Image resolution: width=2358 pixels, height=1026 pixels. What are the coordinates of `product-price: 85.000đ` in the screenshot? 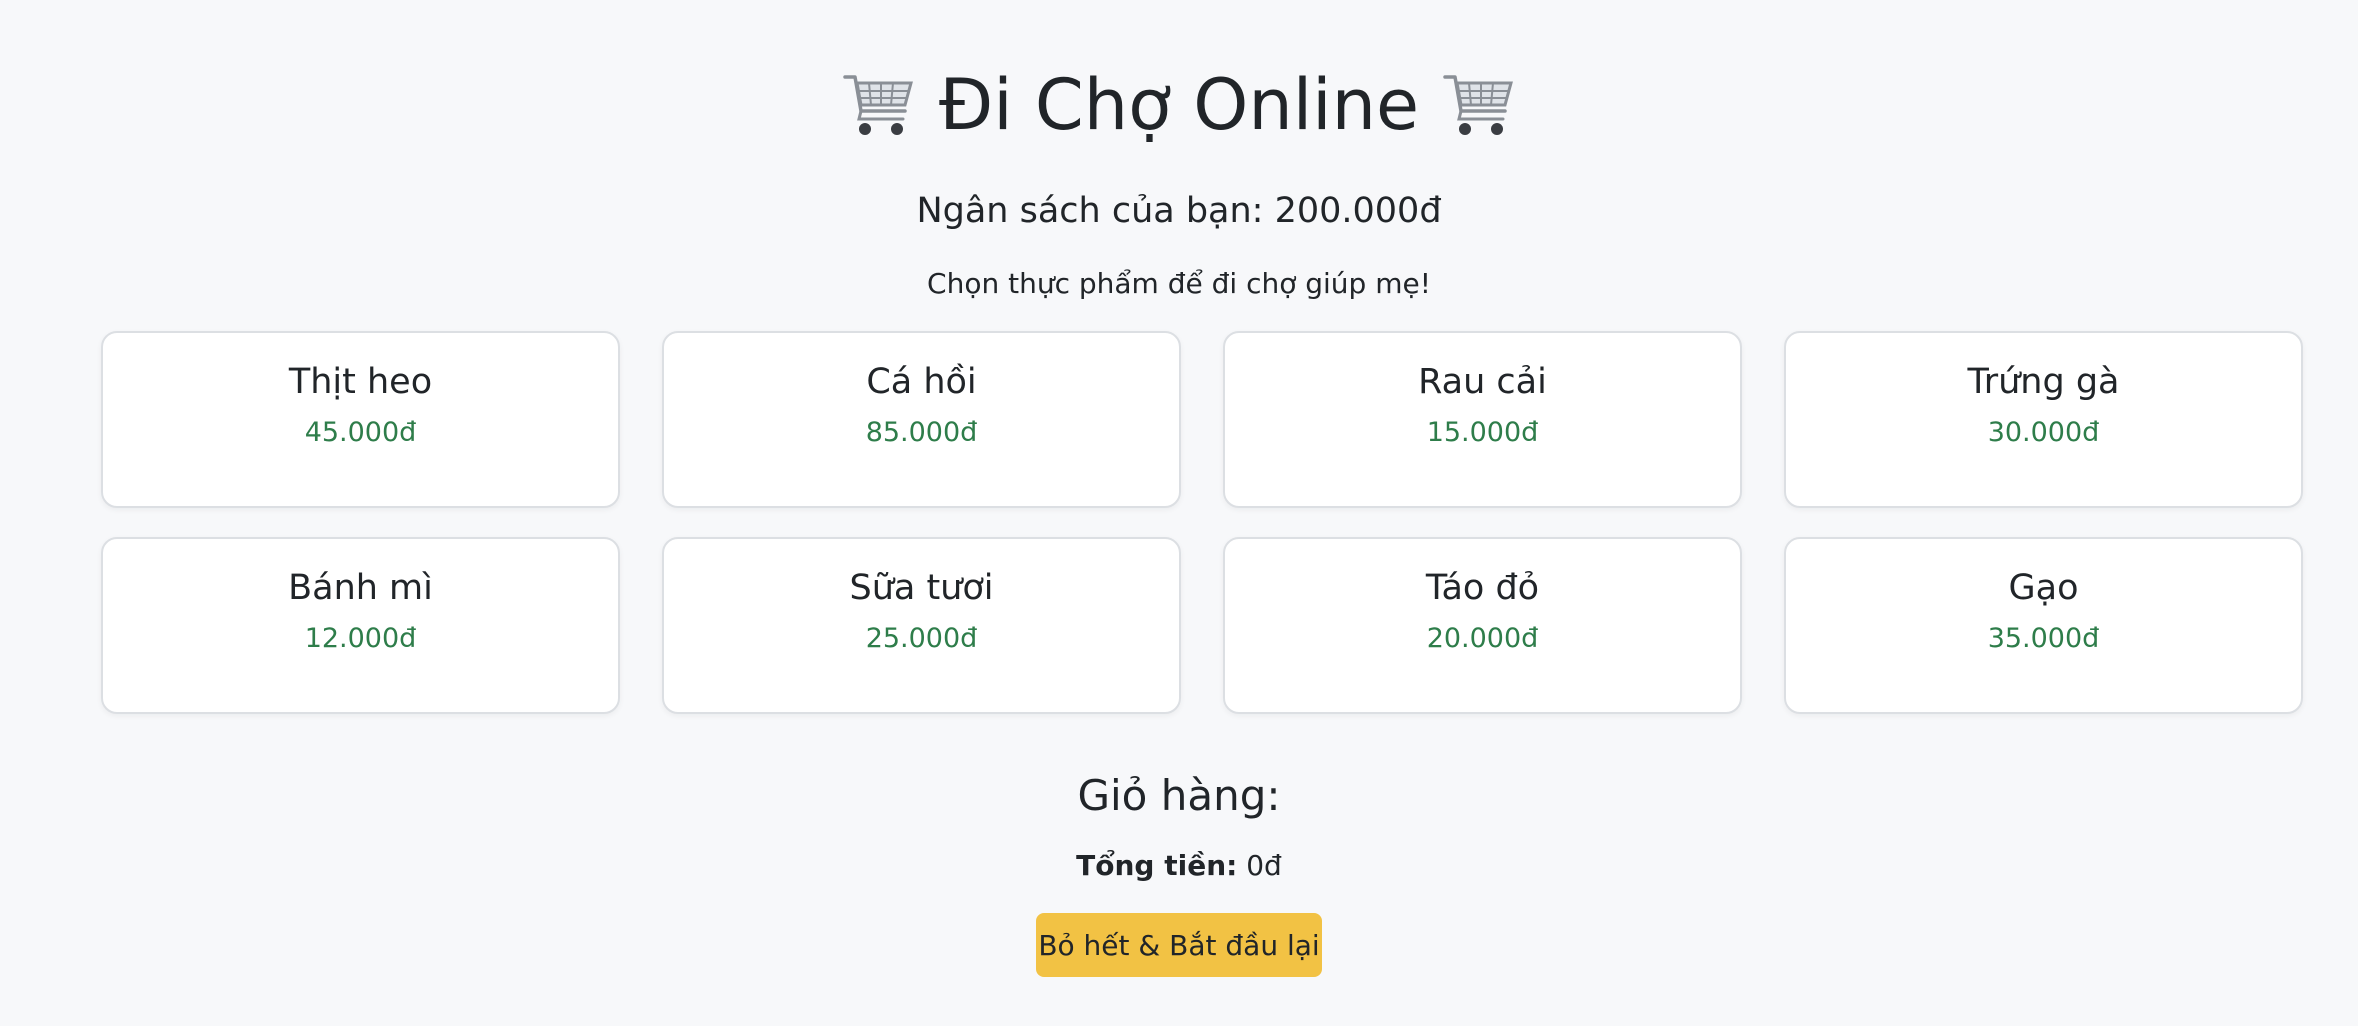 It's located at (921, 432).